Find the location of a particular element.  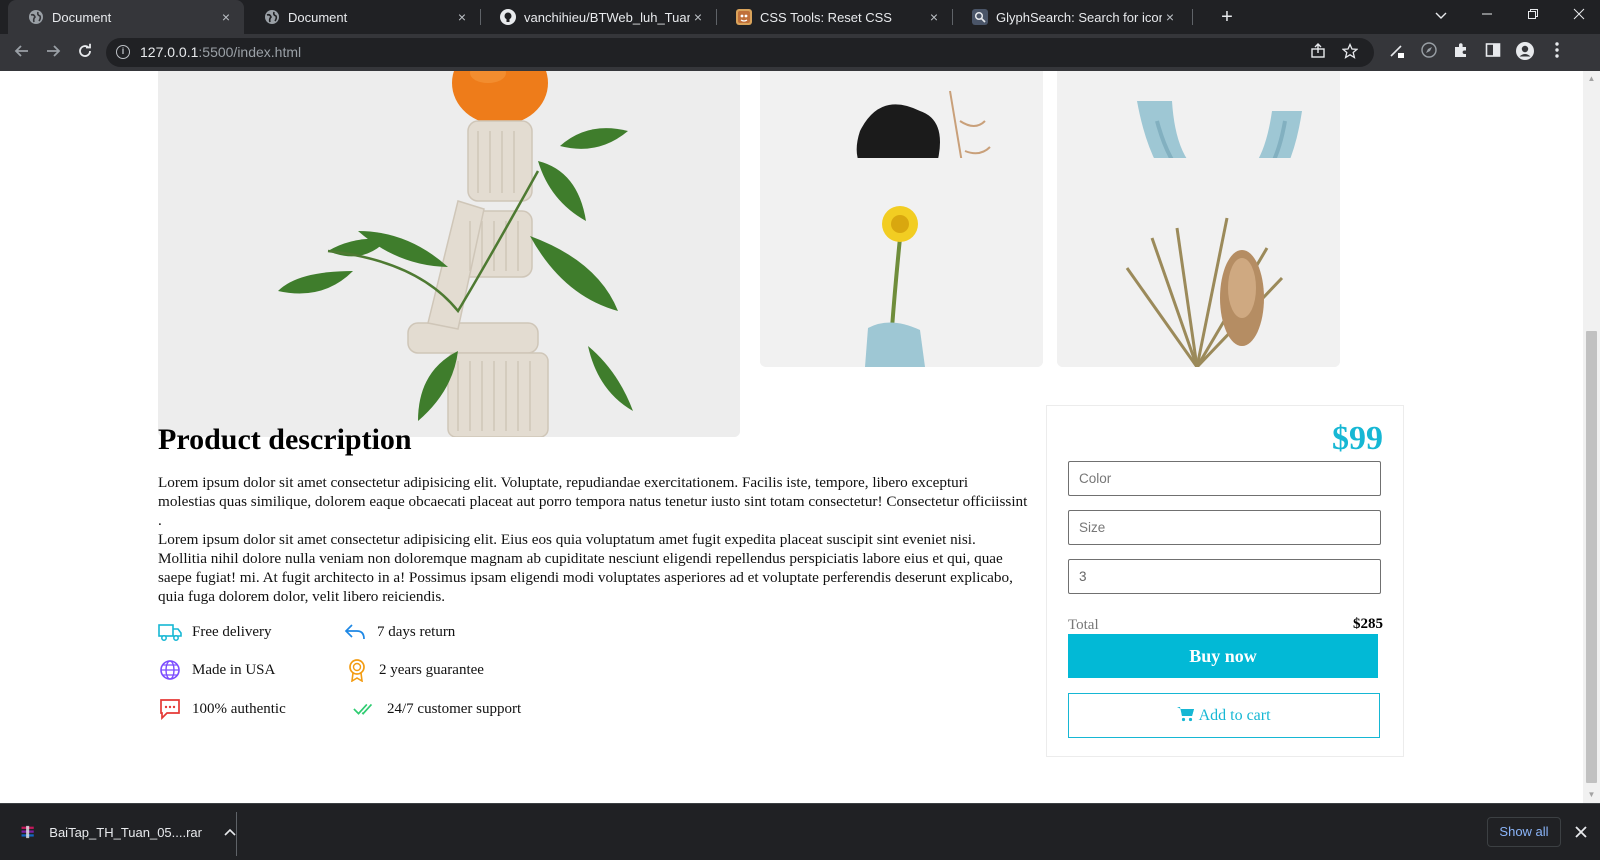

award-icon is located at coordinates (357, 670).